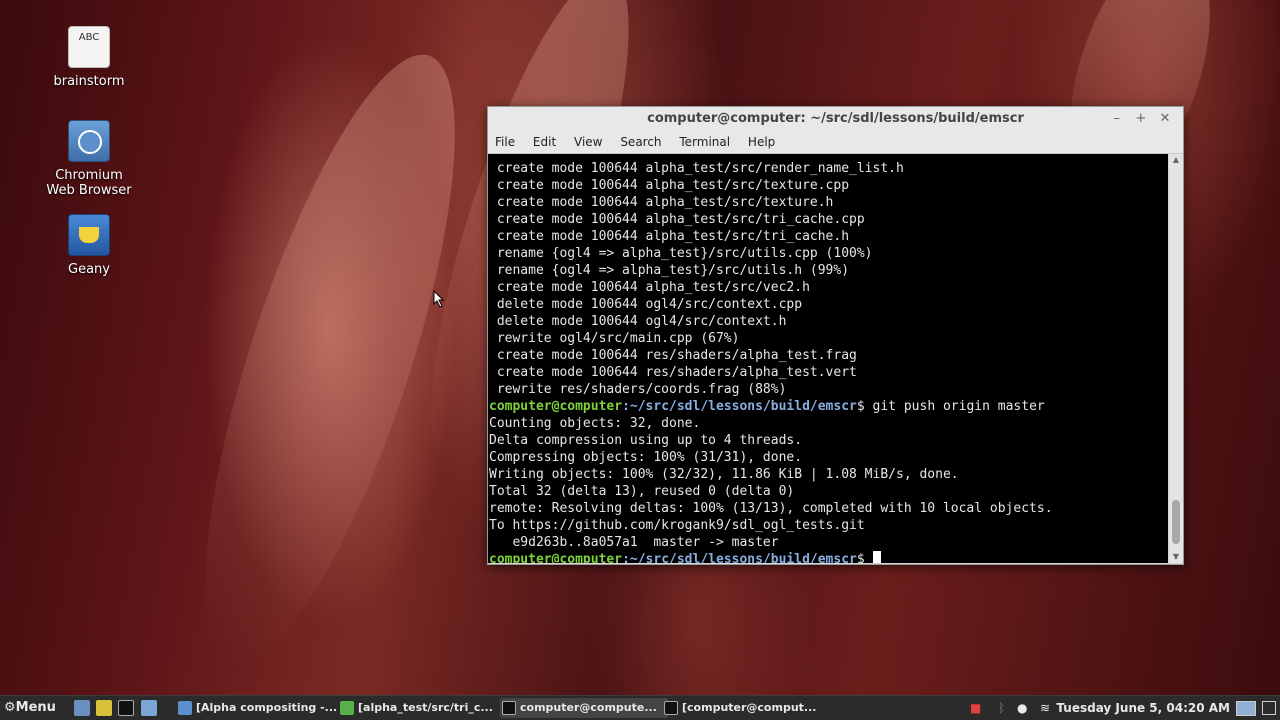  What do you see at coordinates (149, 708) in the screenshot?
I see `folder-launcher-icon` at bounding box center [149, 708].